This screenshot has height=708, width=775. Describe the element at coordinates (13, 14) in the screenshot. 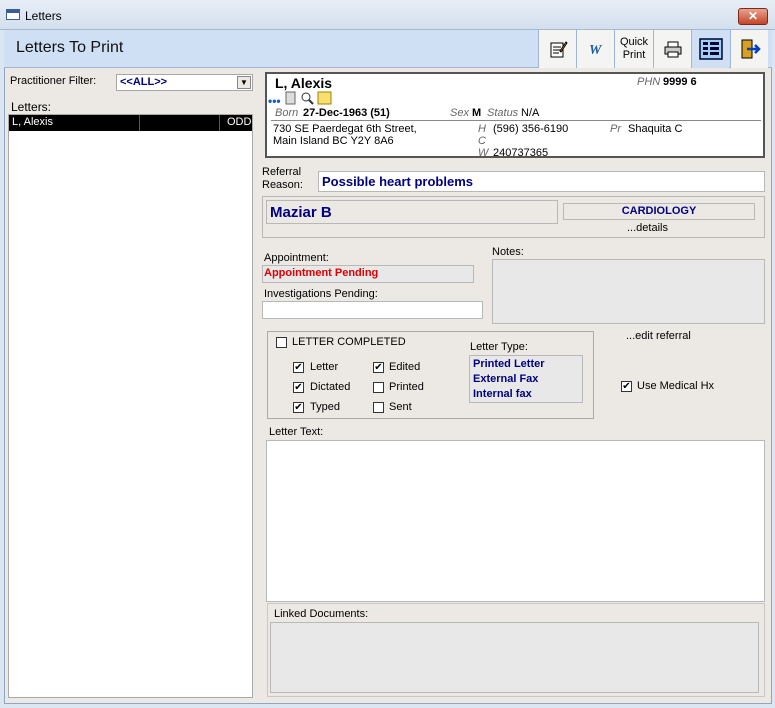

I see `window-icon` at that location.